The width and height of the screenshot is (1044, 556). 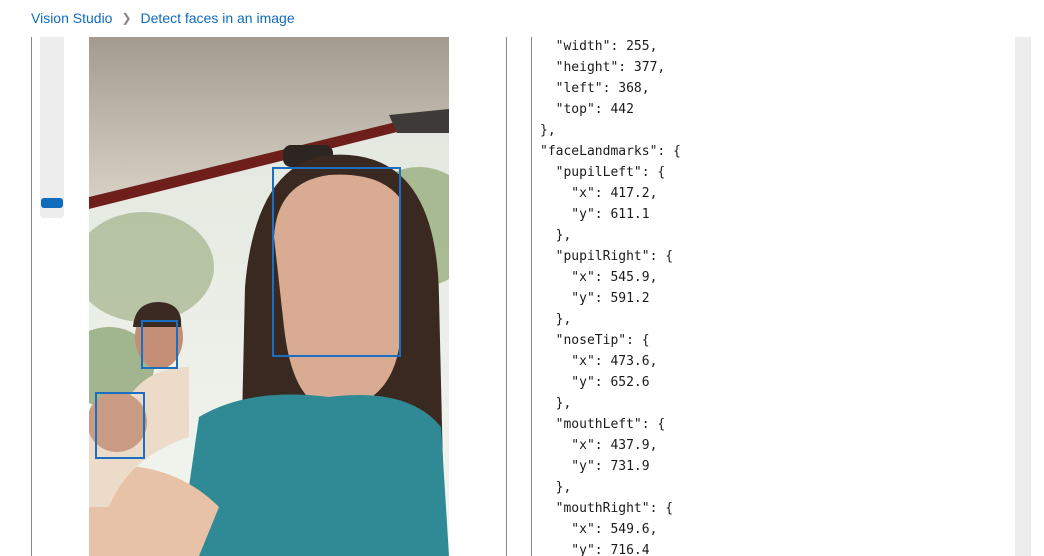 I want to click on json-line: "y": 591.2, so click(x=595, y=298).